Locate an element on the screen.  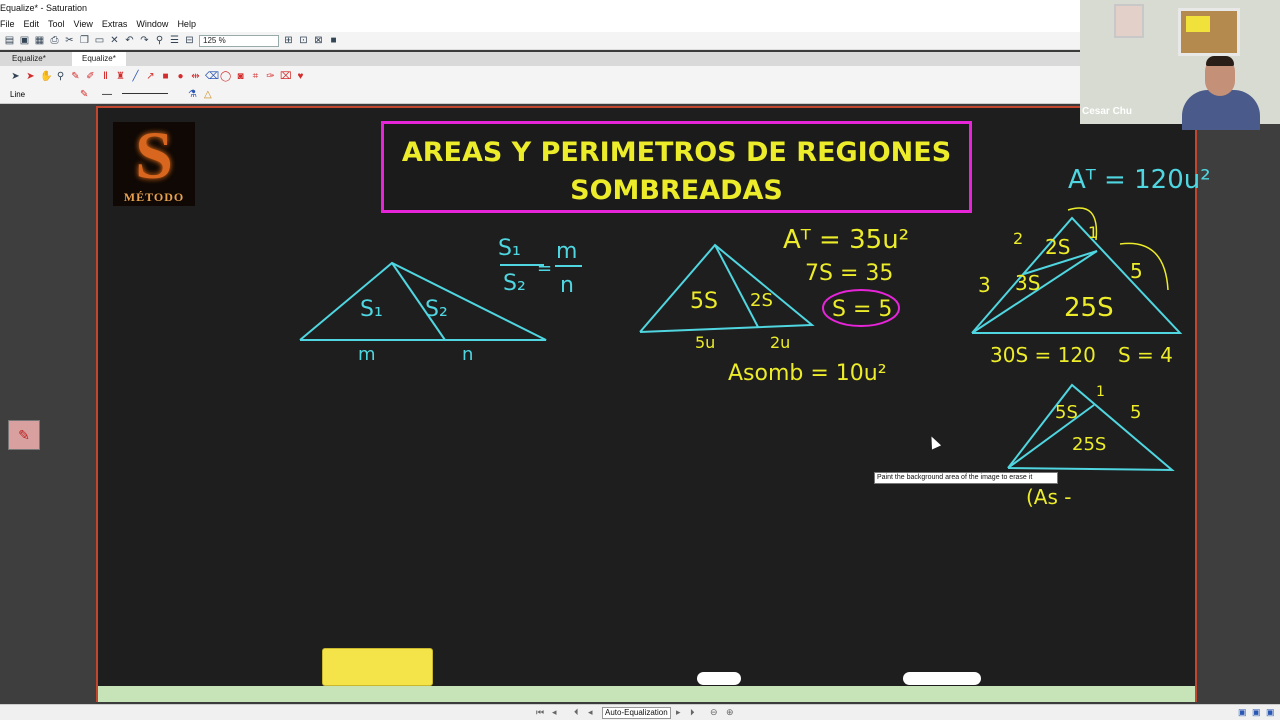
presenter-hair is located at coordinates (1220, 61).